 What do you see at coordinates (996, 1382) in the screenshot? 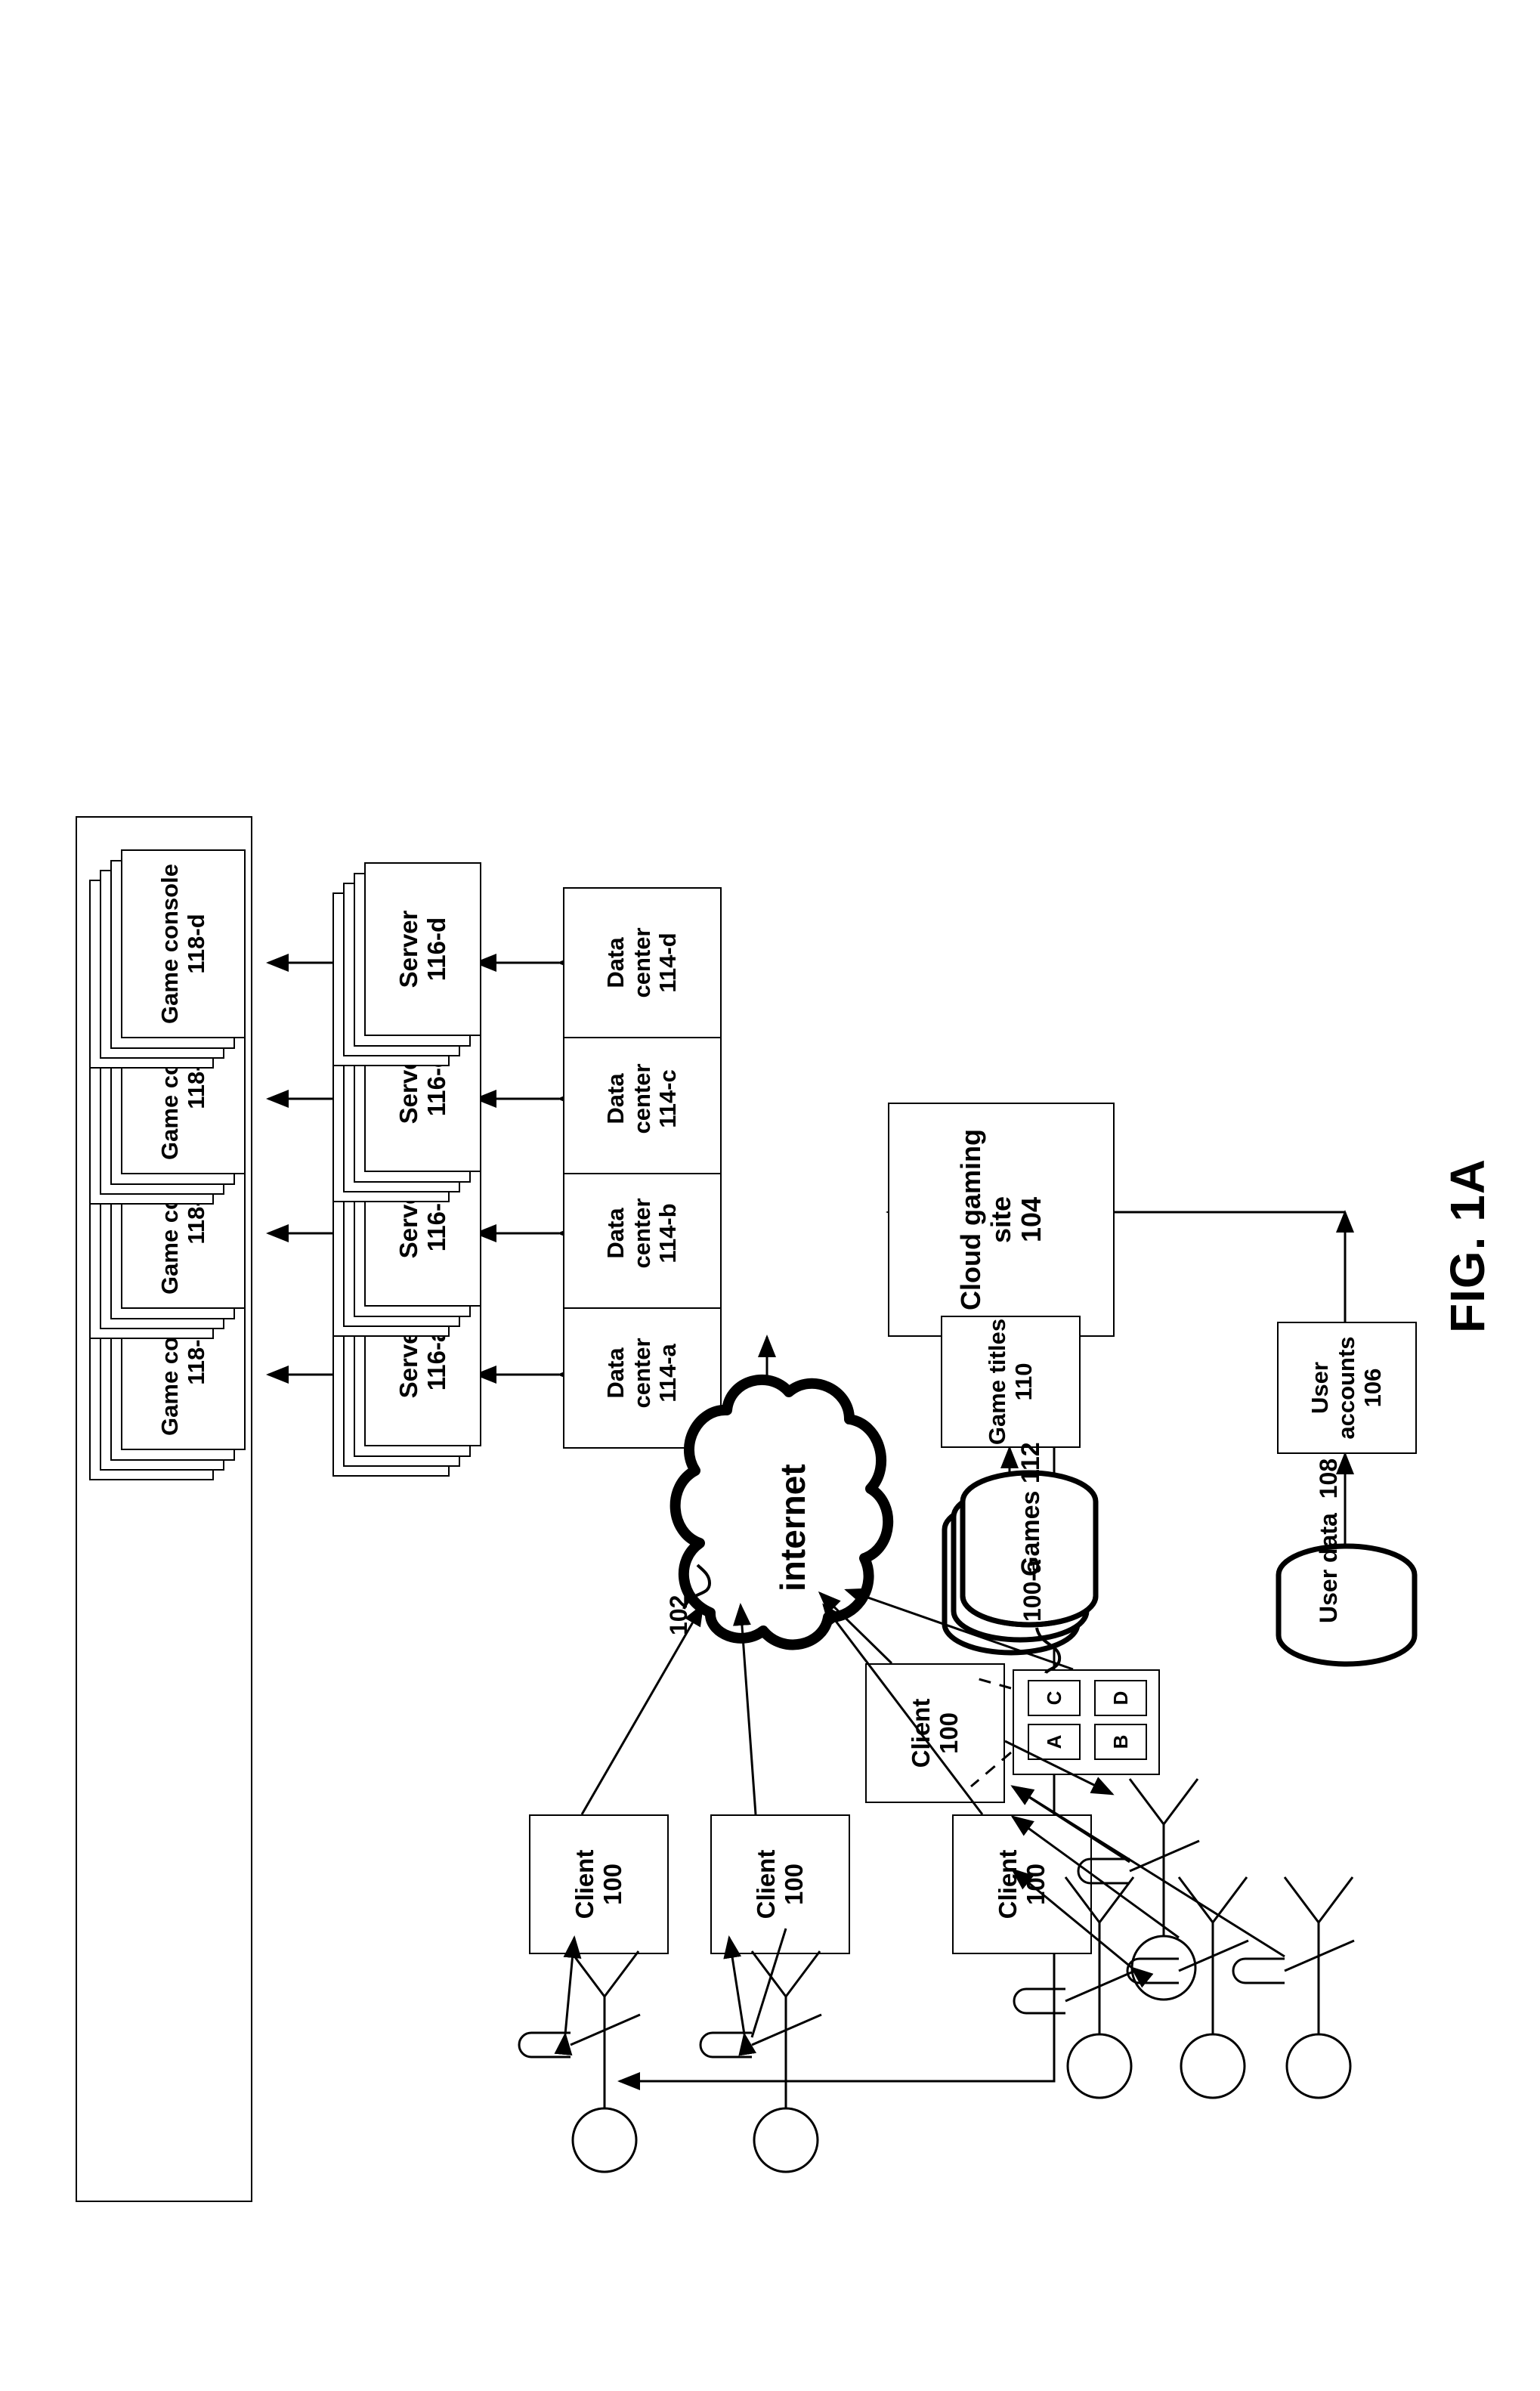
I see `game-titles-label: Game titles` at bounding box center [996, 1382].